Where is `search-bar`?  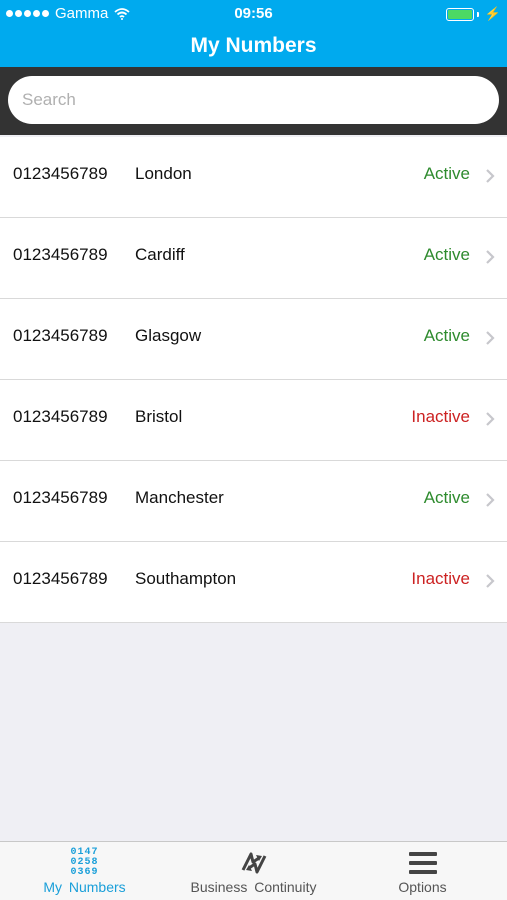 search-bar is located at coordinates (253, 101).